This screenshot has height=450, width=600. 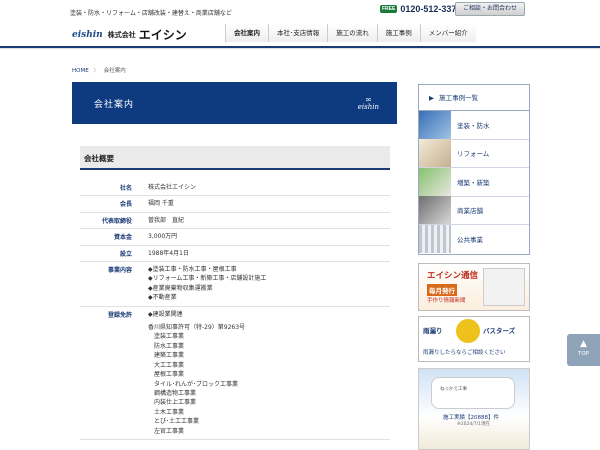 What do you see at coordinates (234, 103) in the screenshot?
I see `page-banner: 会社案内 ∞ eishin` at bounding box center [234, 103].